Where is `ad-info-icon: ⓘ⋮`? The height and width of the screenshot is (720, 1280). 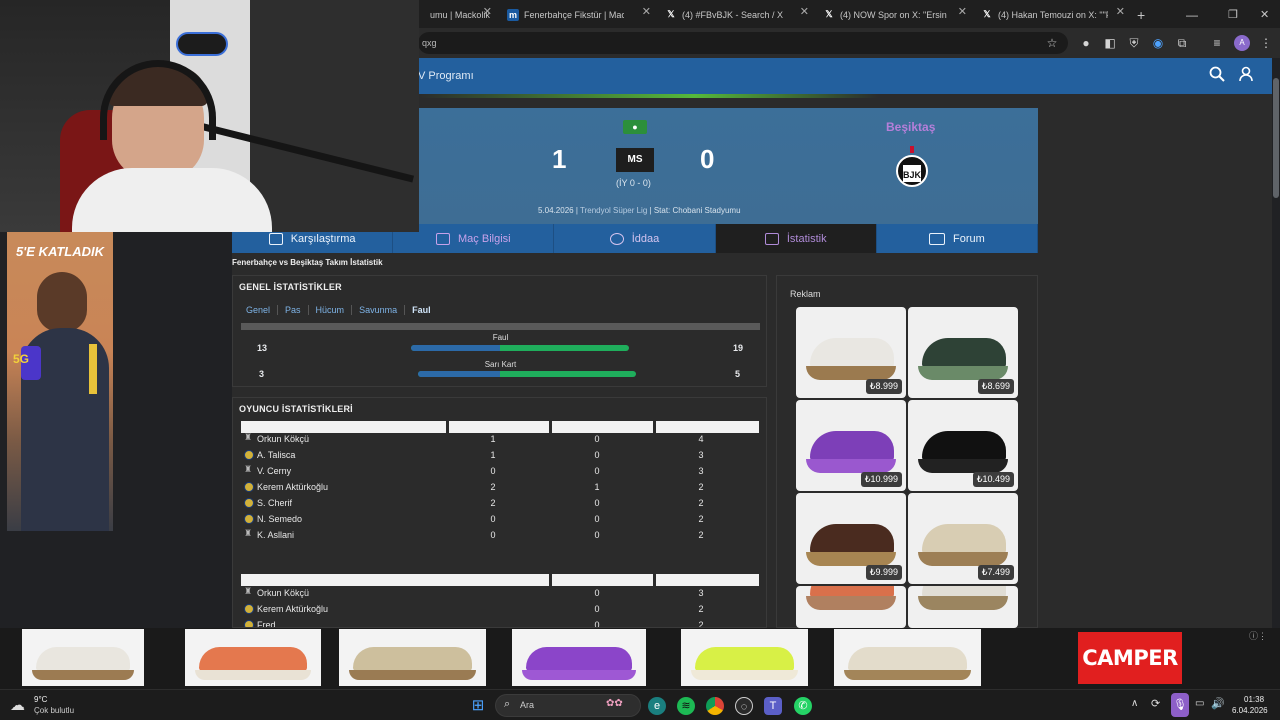
ad-info-icon: ⓘ⋮ is located at coordinates (1259, 635).